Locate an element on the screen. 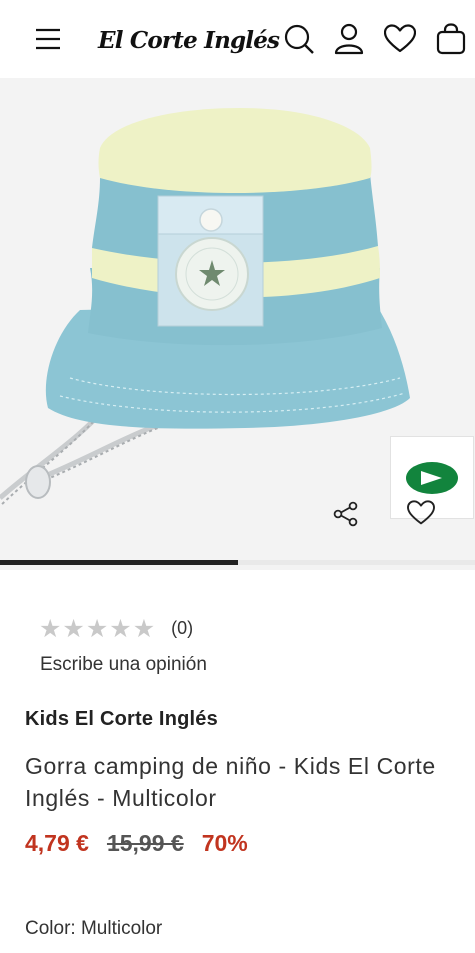 This screenshot has height=953, width=475. menu-button is located at coordinates (48, 39).